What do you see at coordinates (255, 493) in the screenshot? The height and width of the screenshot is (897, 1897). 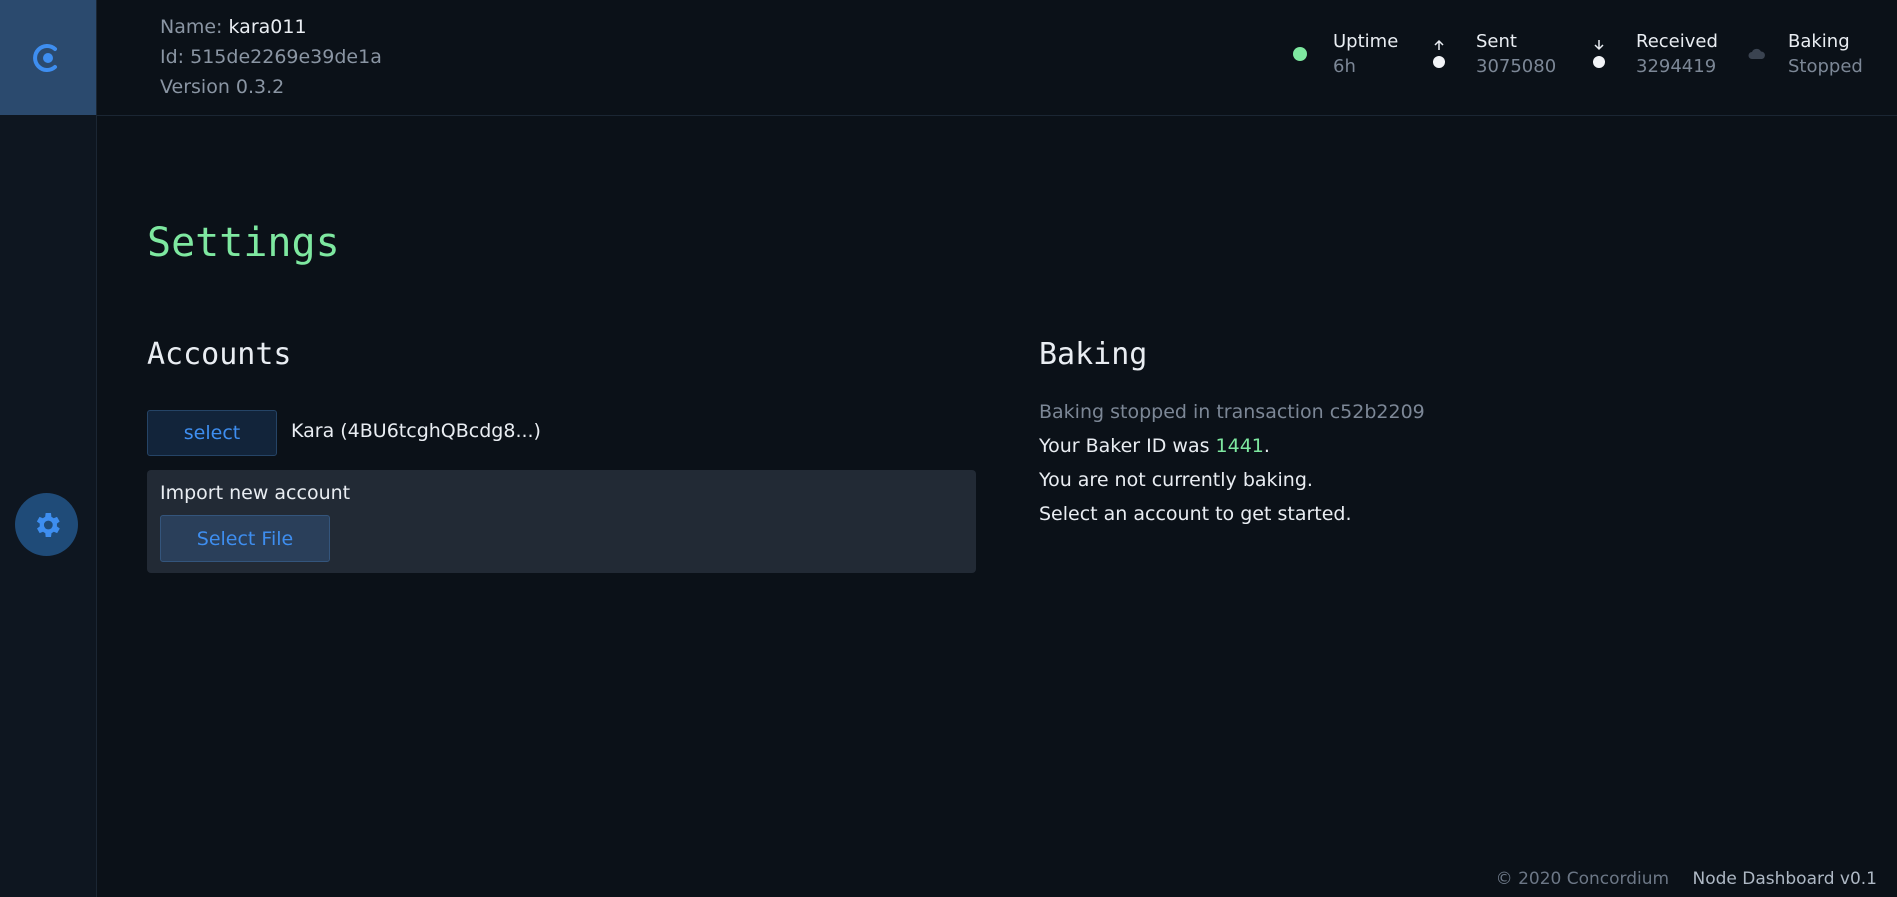 I see `import-account-label: Import new account` at bounding box center [255, 493].